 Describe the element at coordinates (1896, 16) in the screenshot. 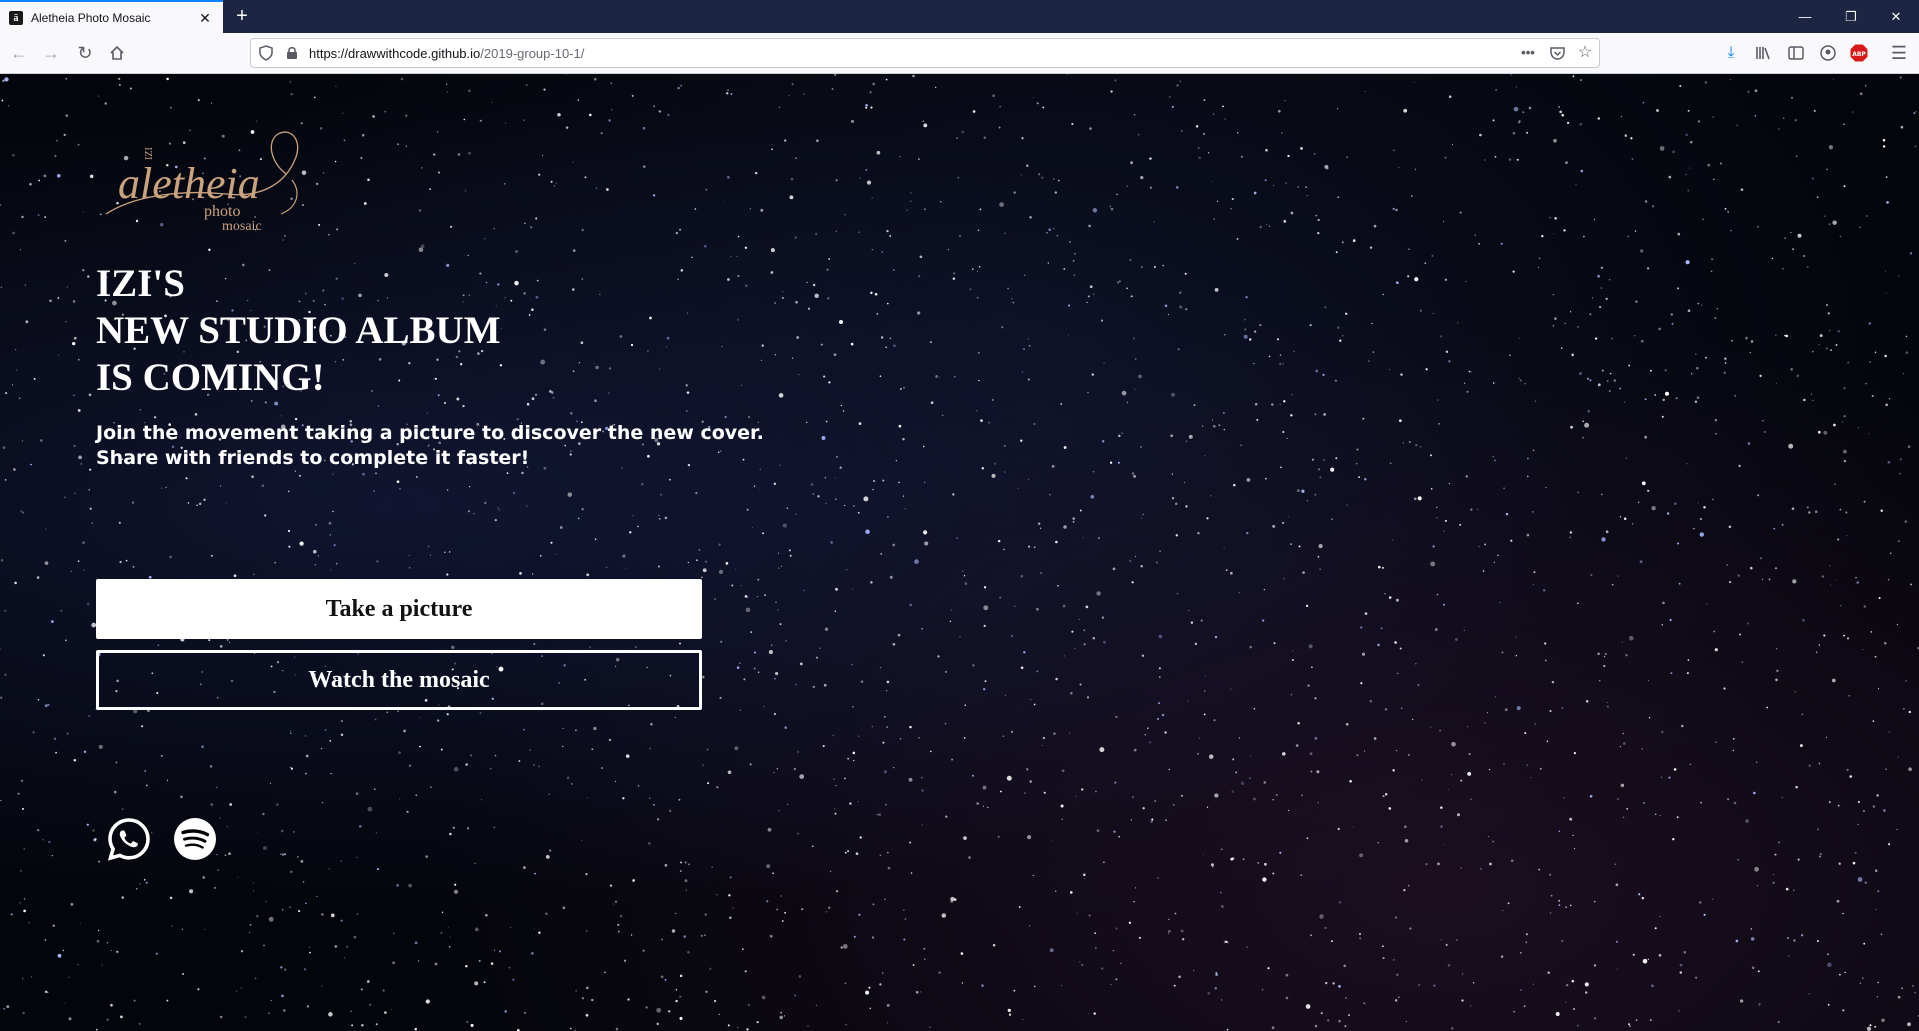

I see `close-window-icon: ✕` at that location.